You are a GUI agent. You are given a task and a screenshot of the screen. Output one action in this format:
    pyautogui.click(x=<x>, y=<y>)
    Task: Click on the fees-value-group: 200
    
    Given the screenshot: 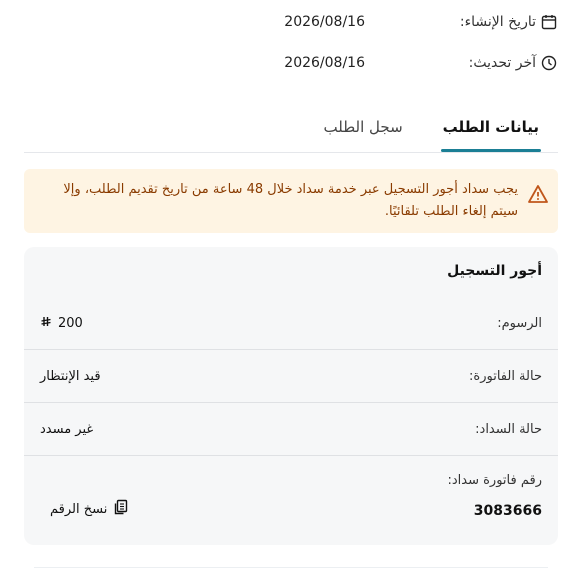 What is the action you would take?
    pyautogui.click(x=61, y=324)
    